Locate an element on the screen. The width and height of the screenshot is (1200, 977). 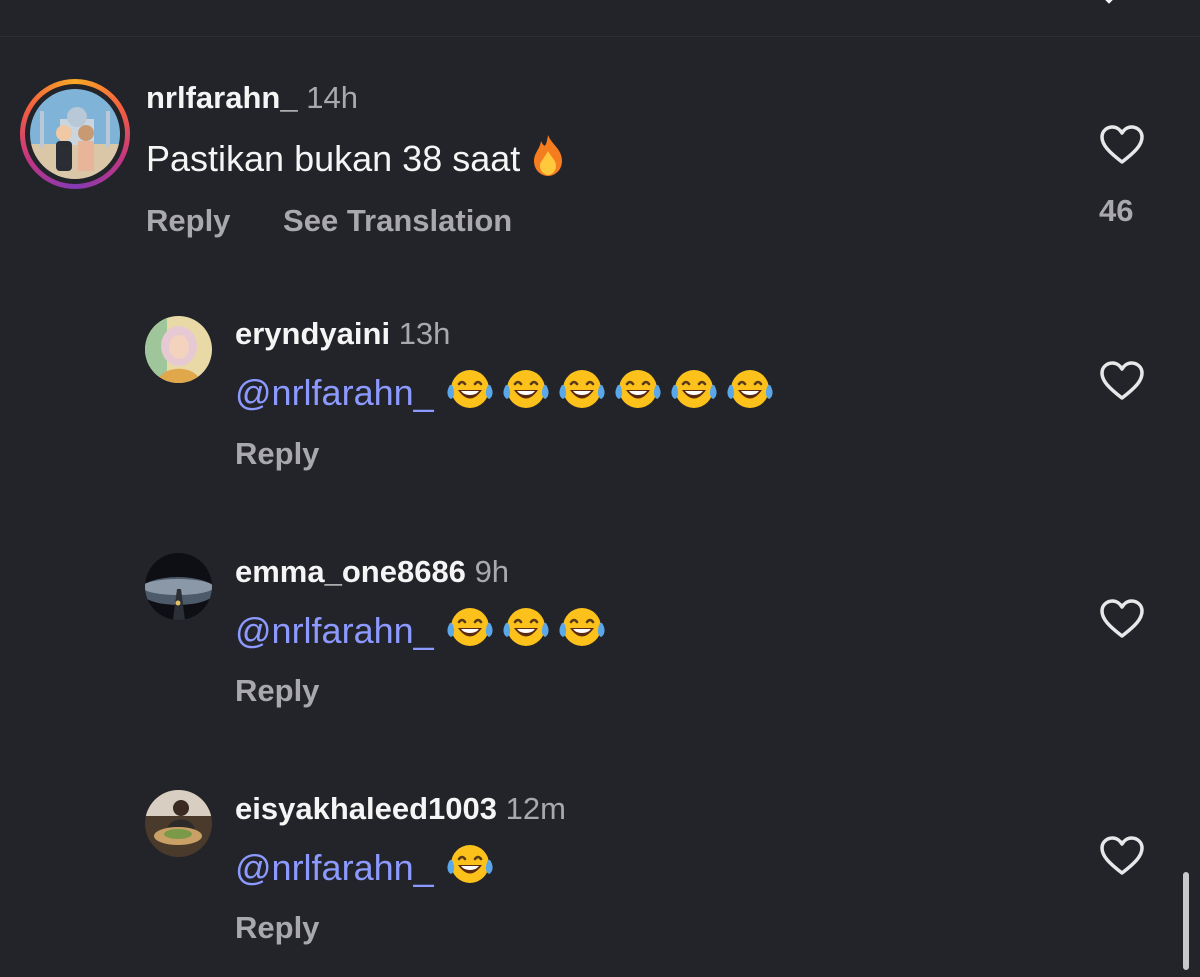
avatar-hijab-woman-icon is located at coordinates (178, 349).